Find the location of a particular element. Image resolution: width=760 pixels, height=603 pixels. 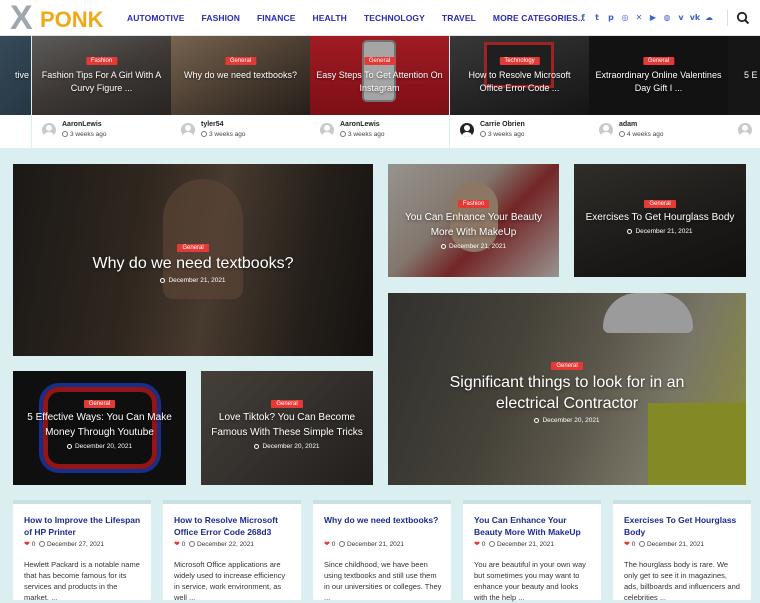

featured-title: Exercises To Get Hourglass Body is located at coordinates (660, 217).